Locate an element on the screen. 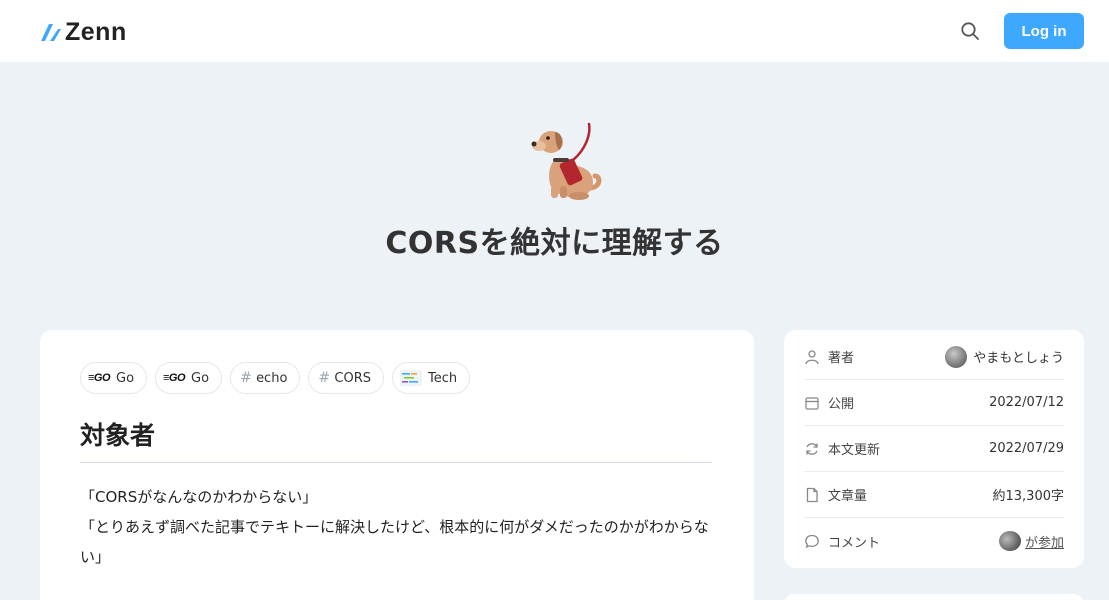 This screenshot has height=600, width=1109. author-label: 著者 is located at coordinates (841, 358).